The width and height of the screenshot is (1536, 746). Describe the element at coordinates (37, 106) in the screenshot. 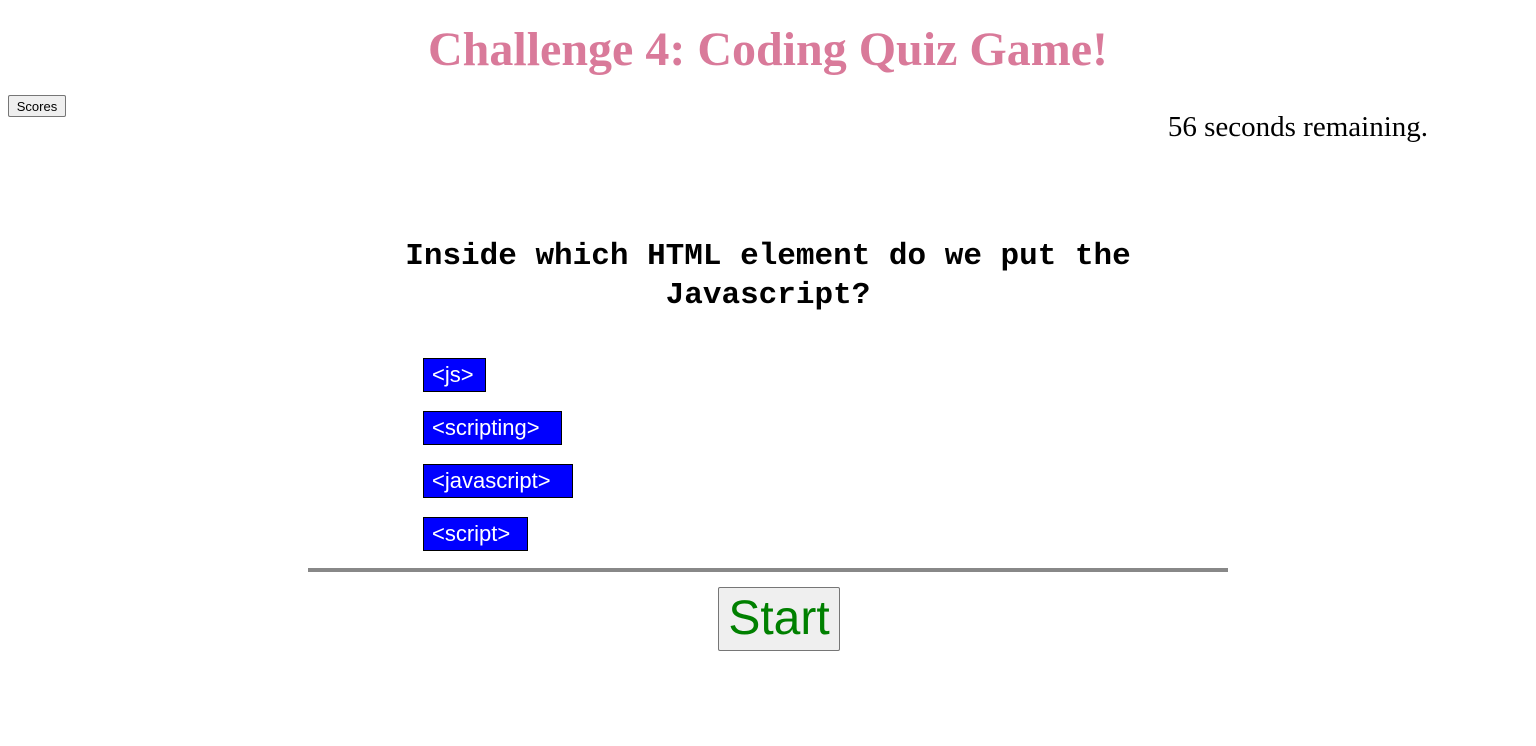

I see `scores-button: Scores` at that location.